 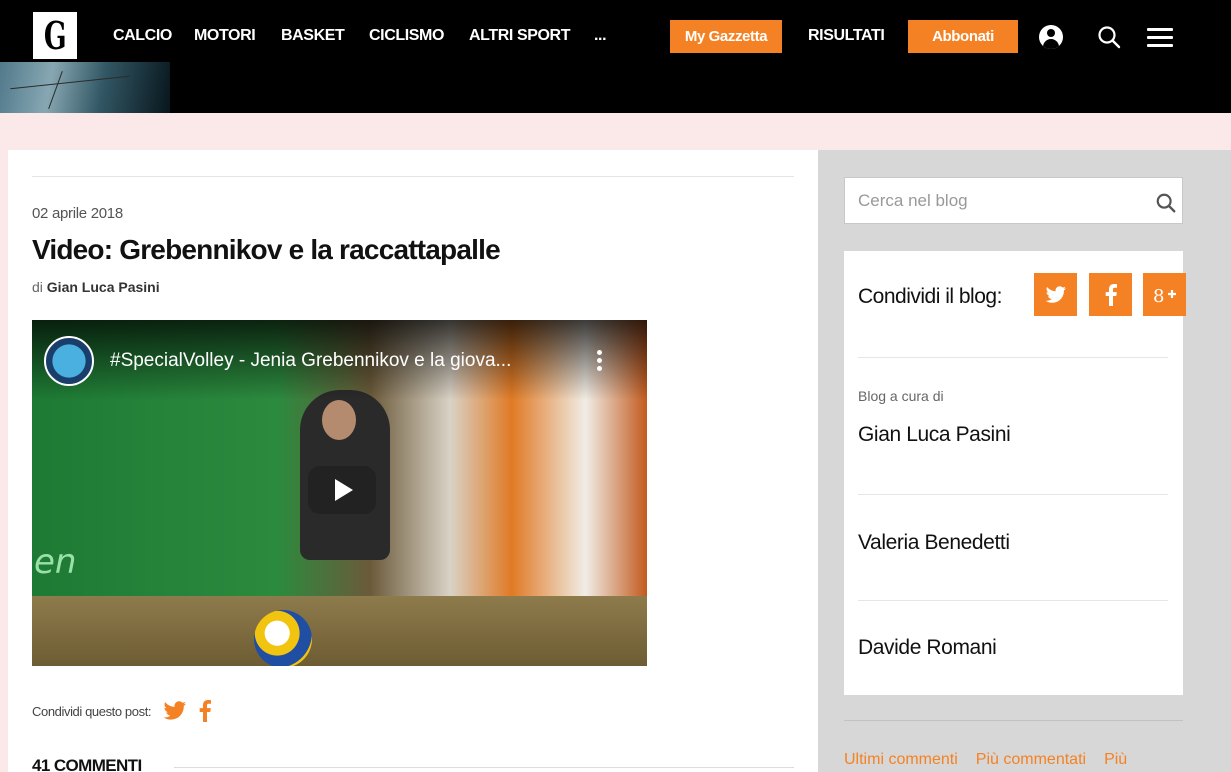 I want to click on nav-item-risultati: RISULTATI, so click(x=846, y=36).